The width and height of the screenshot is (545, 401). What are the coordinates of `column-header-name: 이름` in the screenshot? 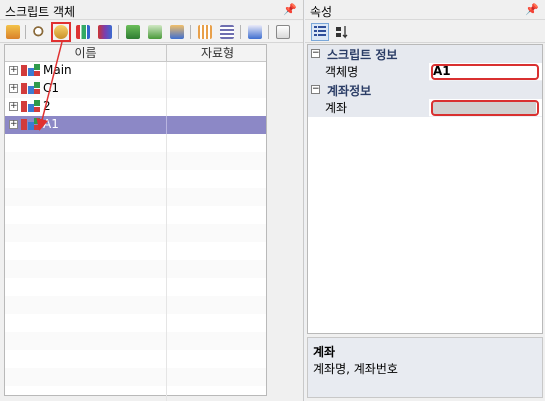 It's located at (86, 53).